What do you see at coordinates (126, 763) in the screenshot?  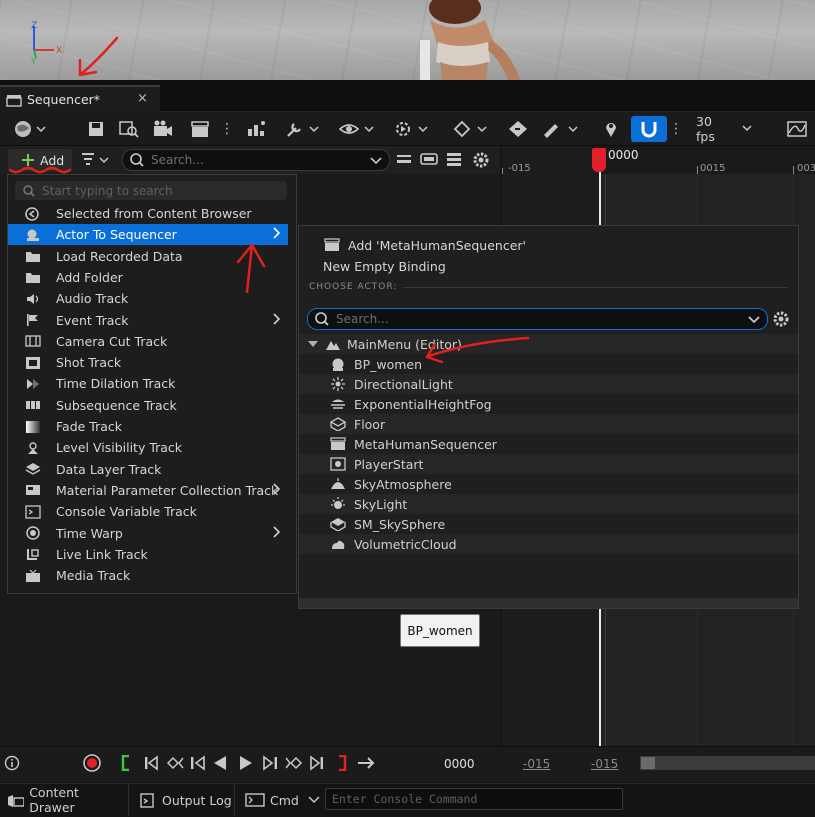 I see `range-start-bracket-icon` at bounding box center [126, 763].